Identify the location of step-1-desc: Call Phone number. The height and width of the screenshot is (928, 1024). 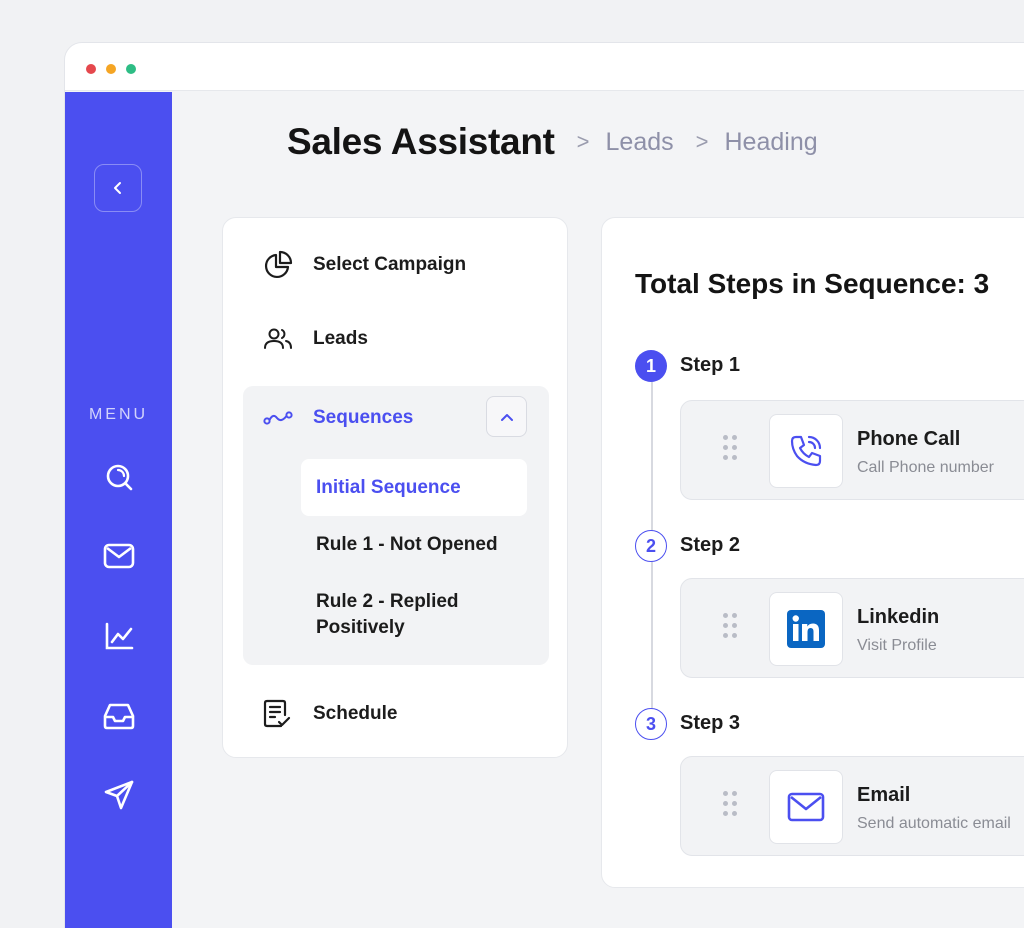
(925, 467).